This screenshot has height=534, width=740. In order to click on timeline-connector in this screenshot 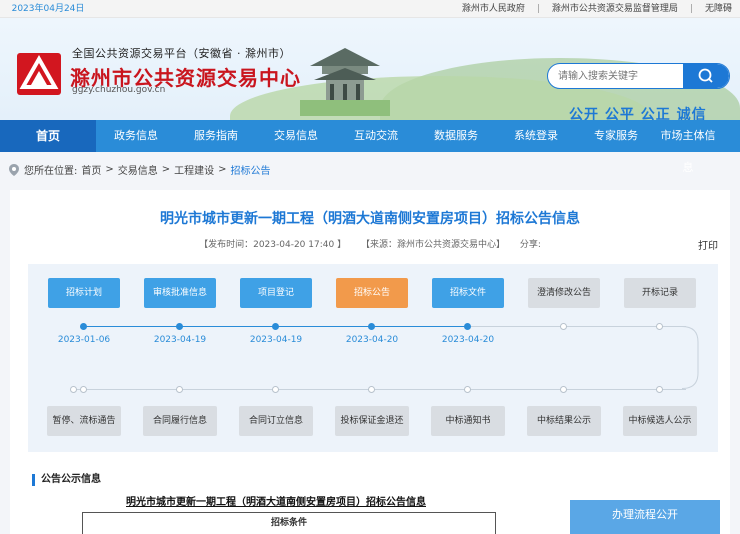, I will do `click(690, 357)`.